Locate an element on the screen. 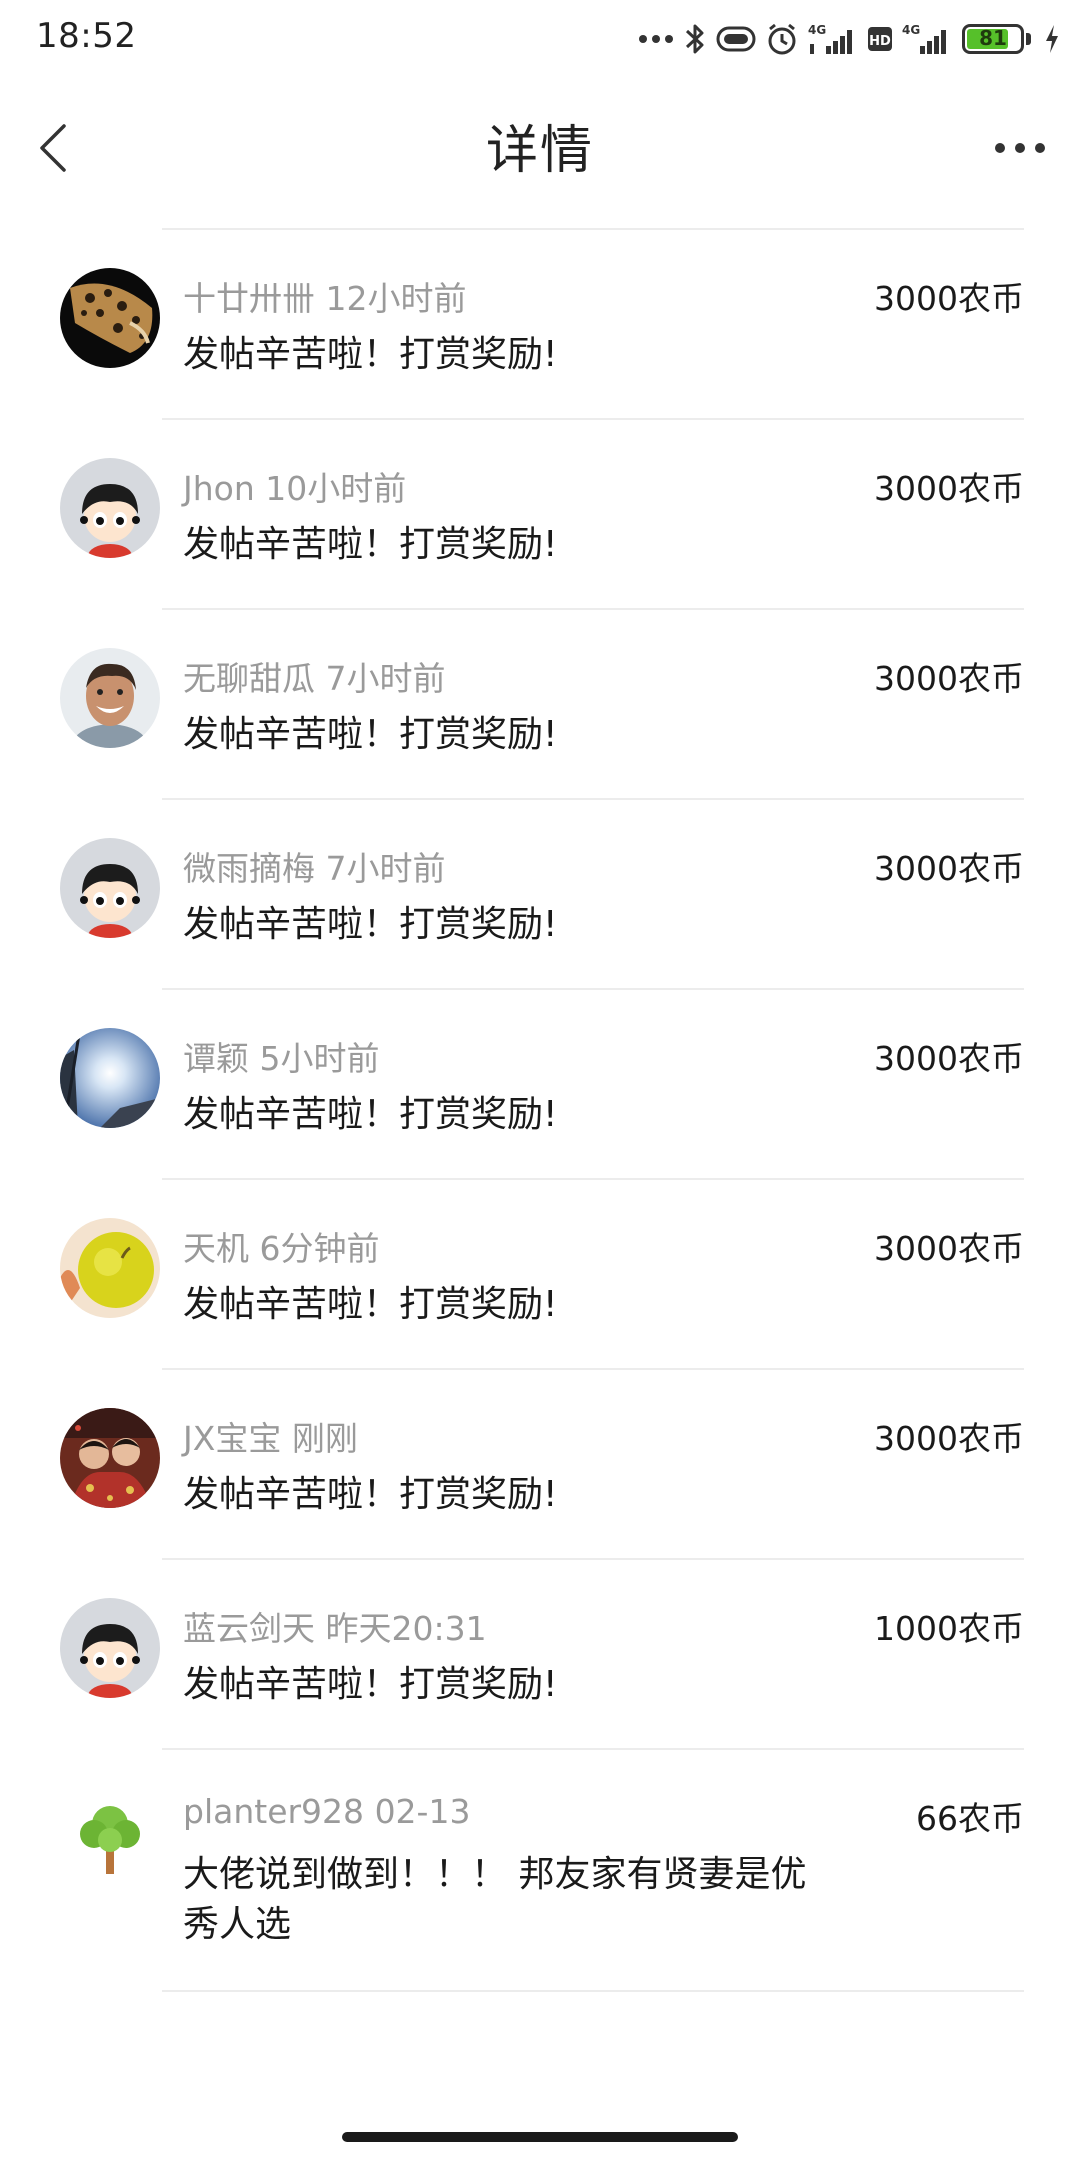 This screenshot has height=2160, width=1080. user-name: 无聊甜瓜 is located at coordinates (249, 678).